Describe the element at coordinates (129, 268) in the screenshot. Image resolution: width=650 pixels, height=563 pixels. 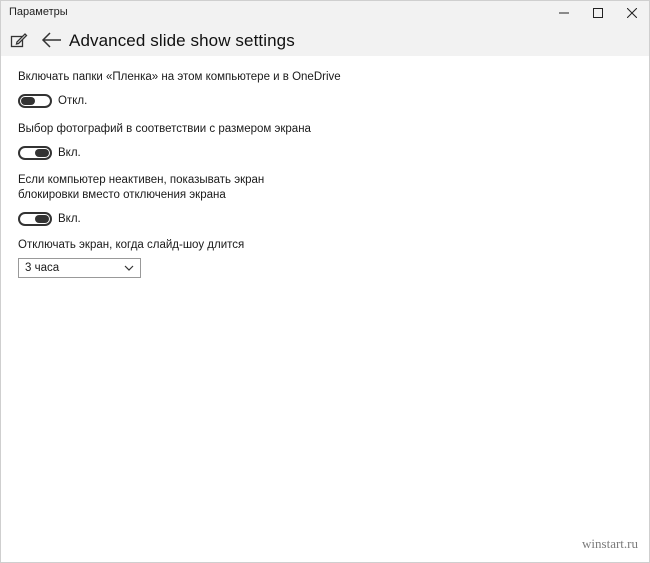
I see `chevron-down-icon` at that location.